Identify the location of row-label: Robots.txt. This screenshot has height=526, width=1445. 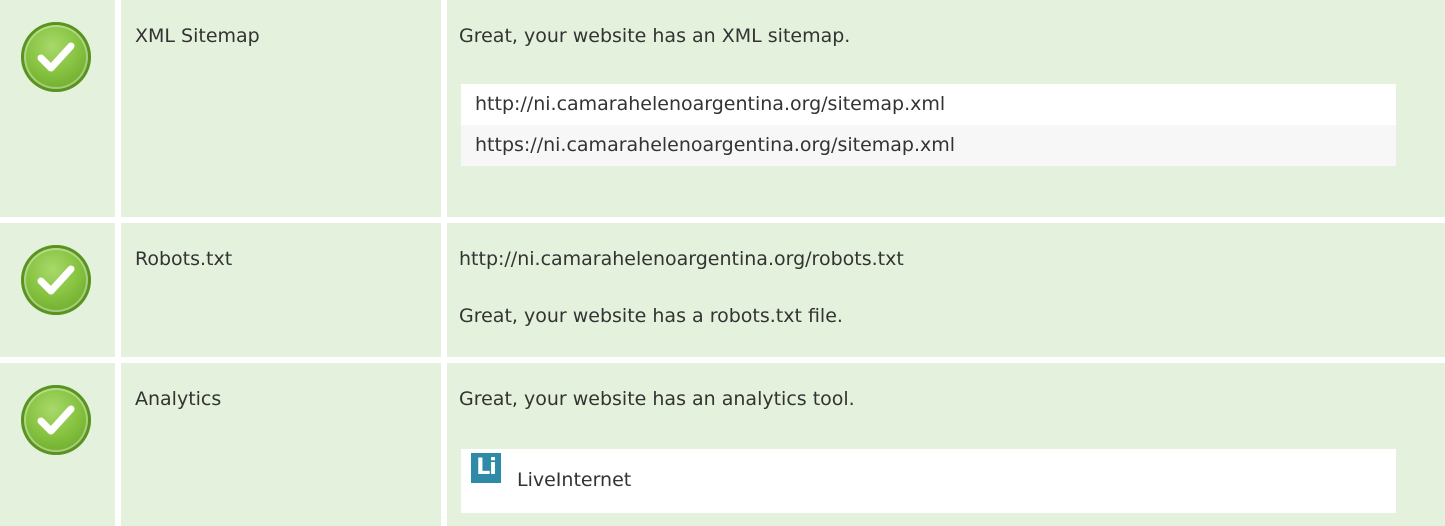
(184, 259).